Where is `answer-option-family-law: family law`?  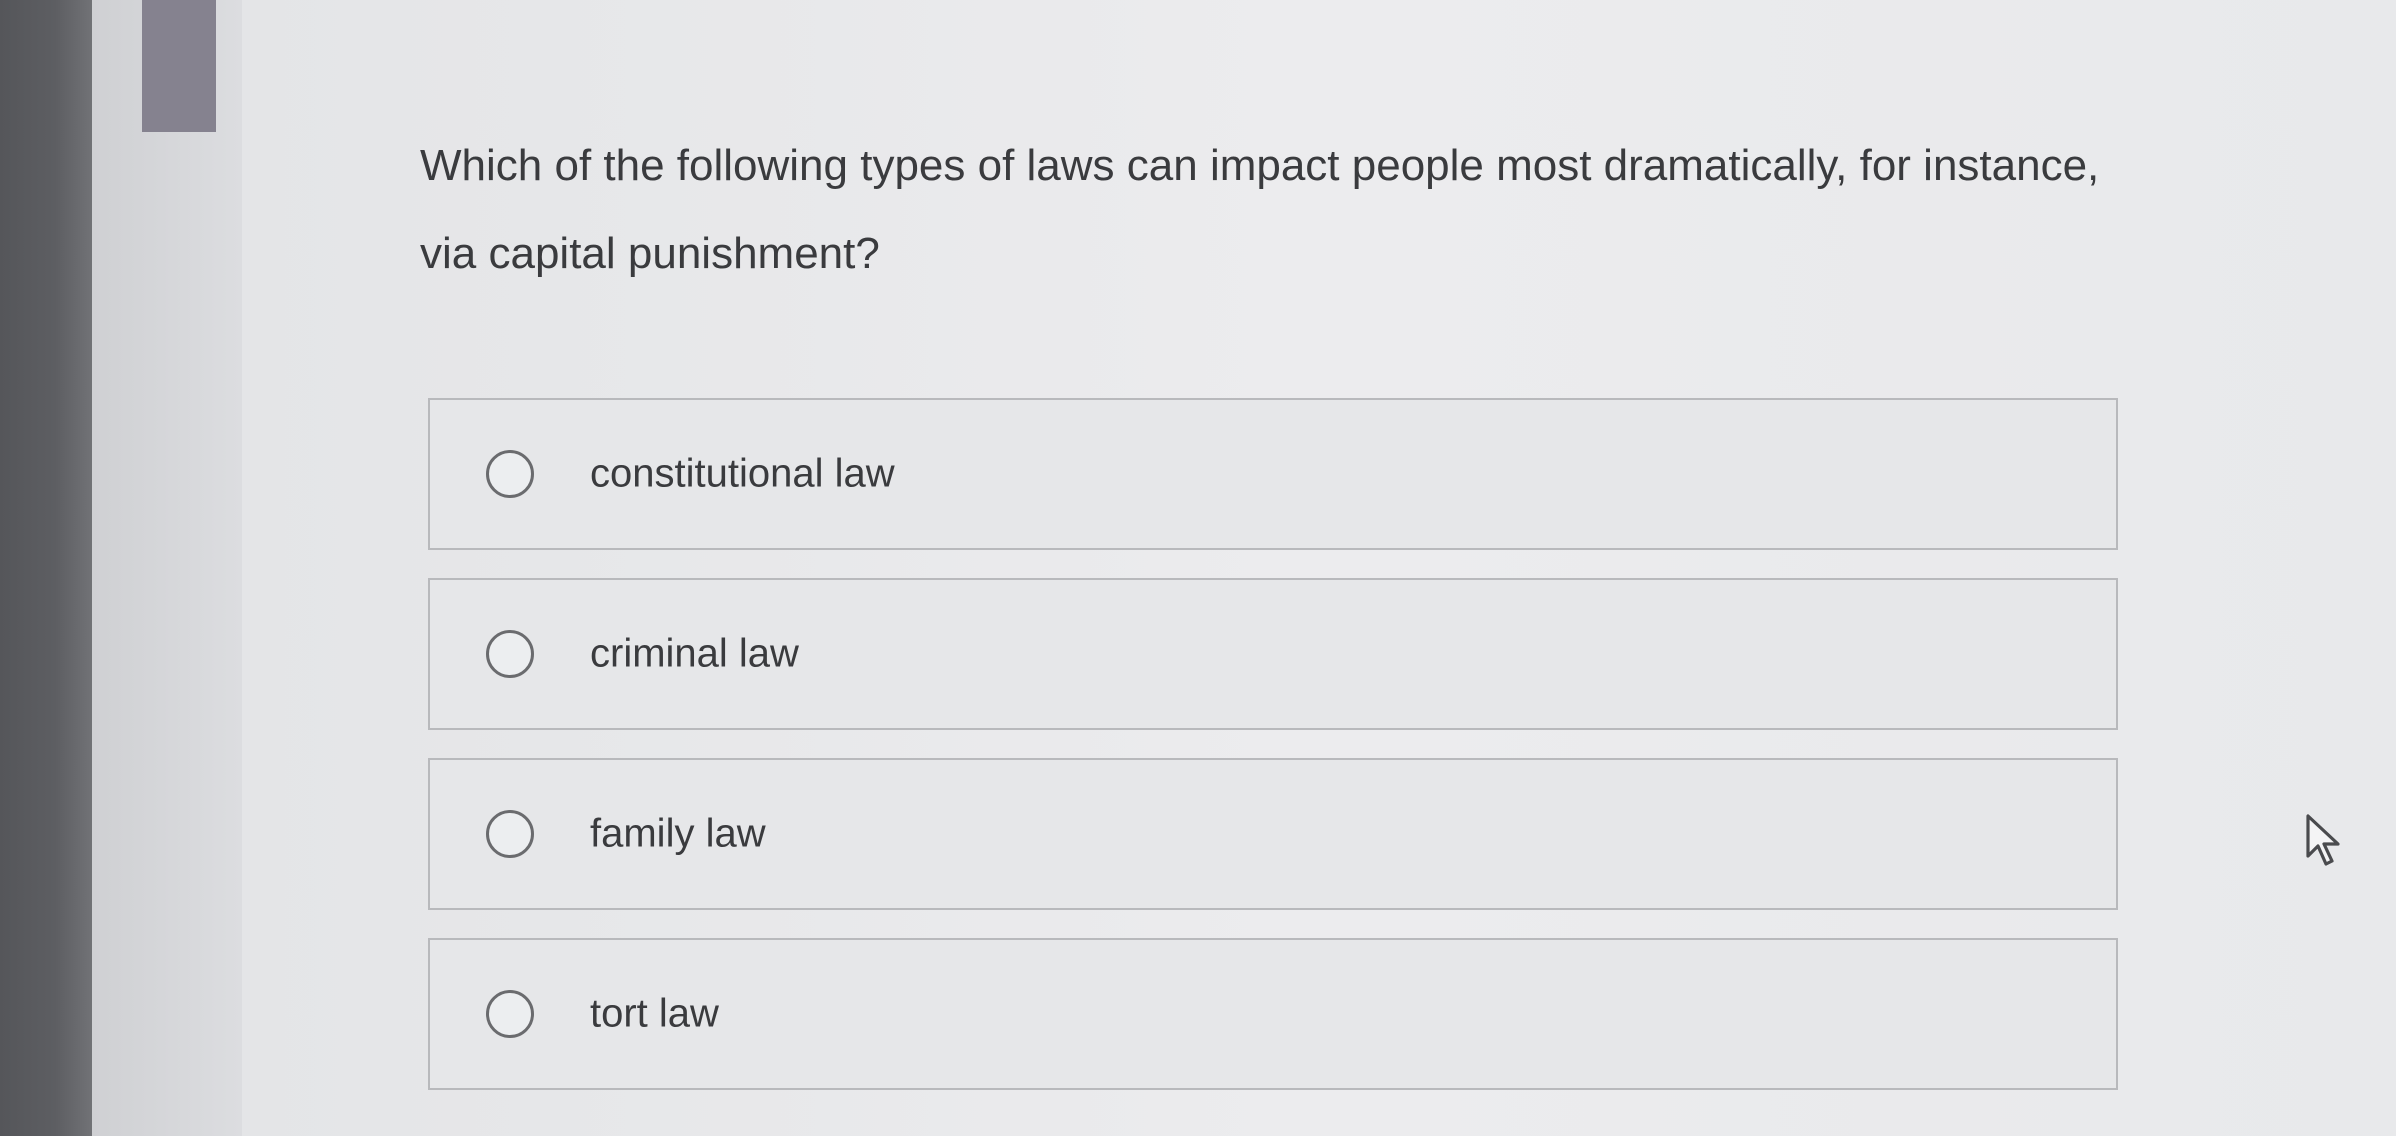
answer-option-family-law: family law is located at coordinates (1273, 834).